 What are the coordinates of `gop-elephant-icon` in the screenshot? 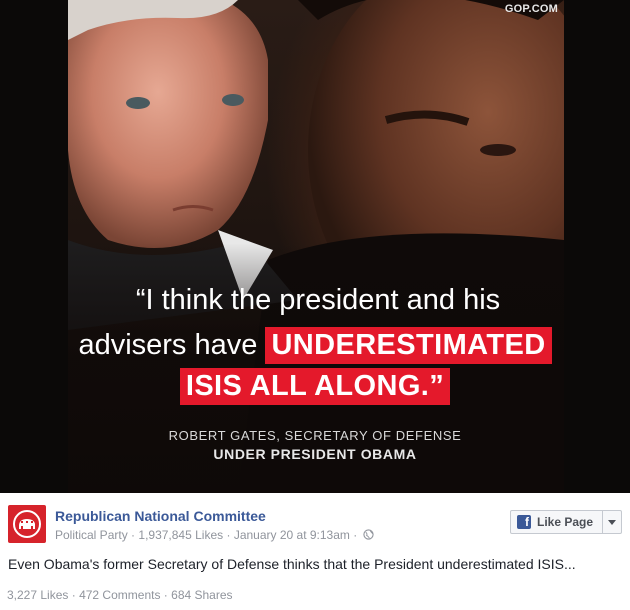 It's located at (27, 524).